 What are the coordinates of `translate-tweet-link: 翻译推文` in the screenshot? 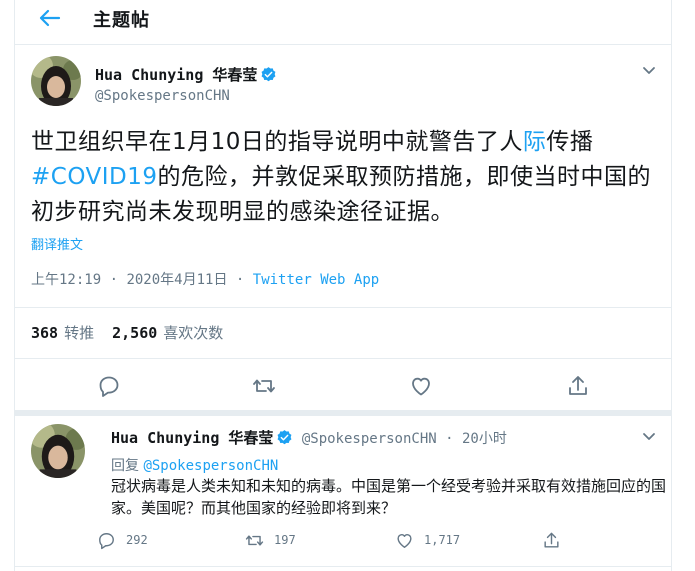 It's located at (57, 243).